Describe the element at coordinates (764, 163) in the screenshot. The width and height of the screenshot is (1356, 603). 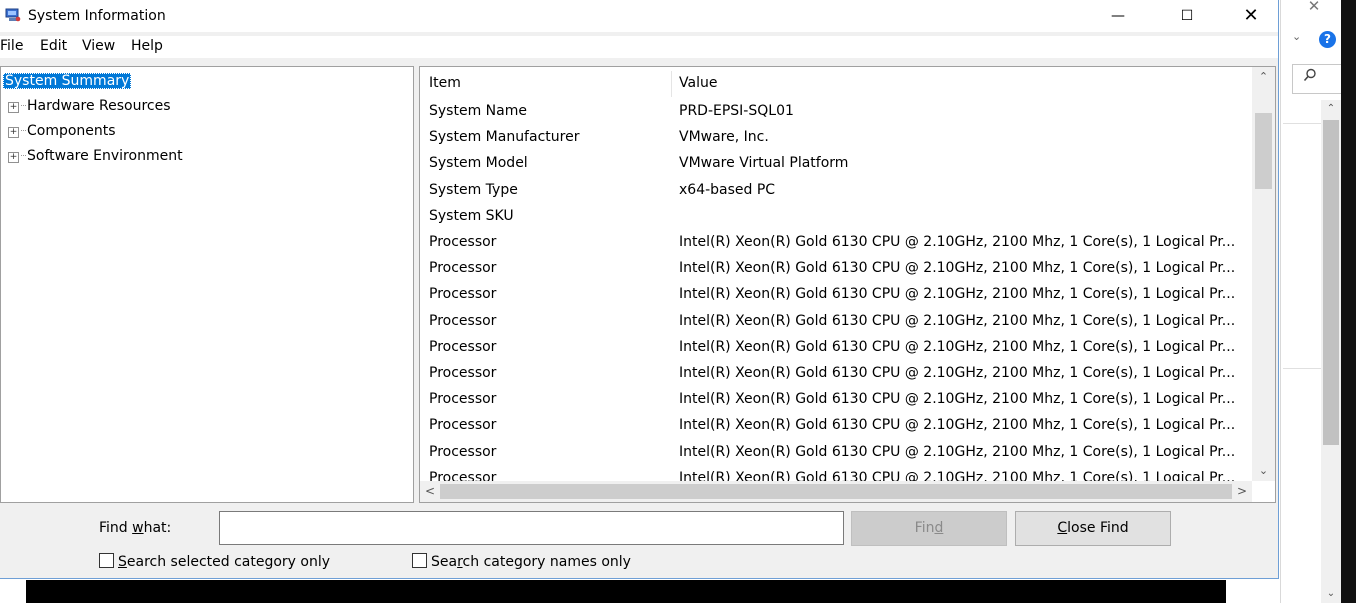
I see `cell-value: VMware Virtual Platform` at that location.